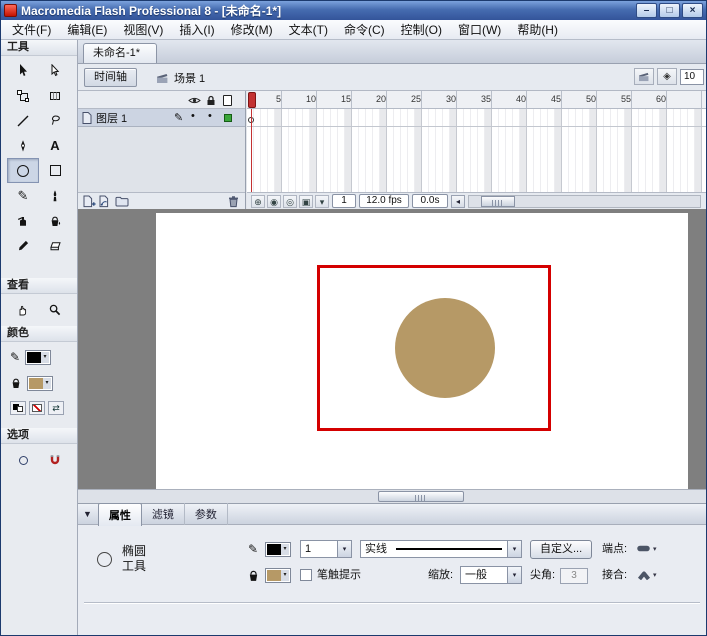 This screenshot has height=636, width=707. I want to click on object-drawing-toggle, so click(23, 460).